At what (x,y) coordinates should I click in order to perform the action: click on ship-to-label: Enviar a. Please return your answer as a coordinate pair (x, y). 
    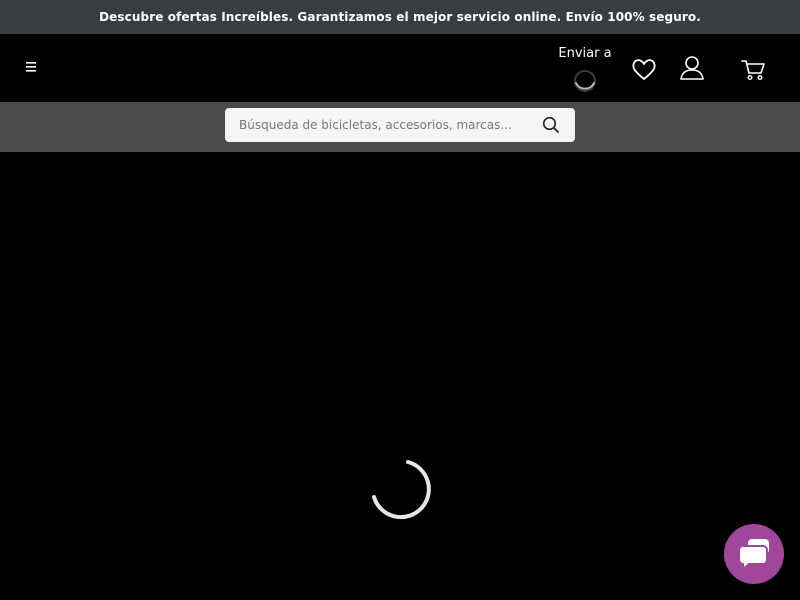
    Looking at the image, I should click on (585, 53).